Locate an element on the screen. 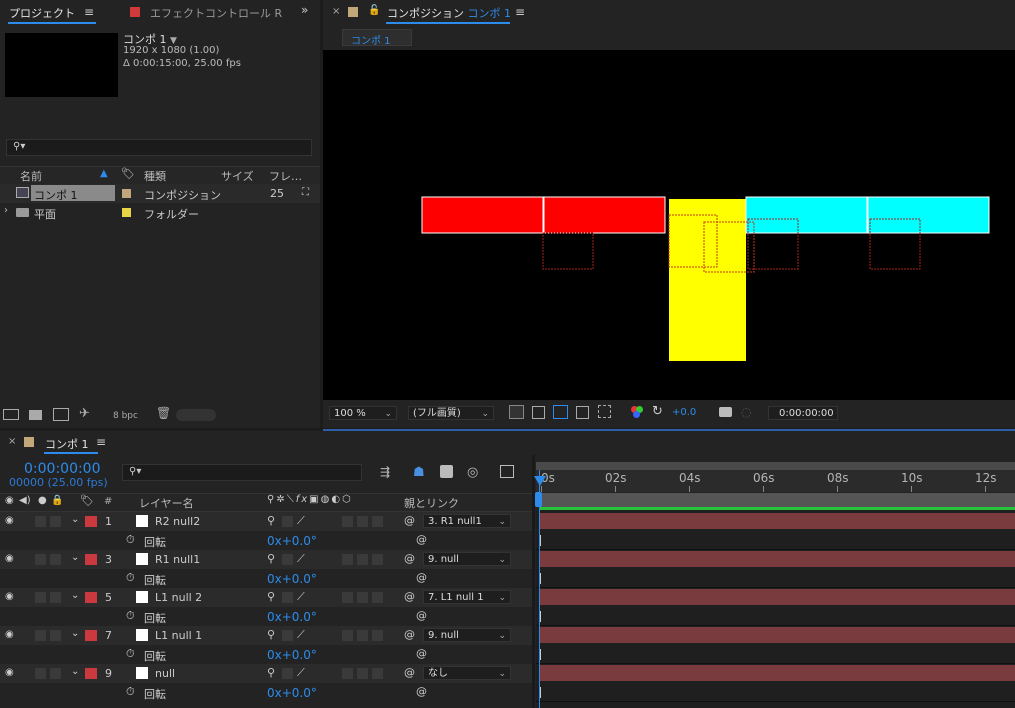 The image size is (1015, 708). fast-preview-icon is located at coordinates (516, 412).